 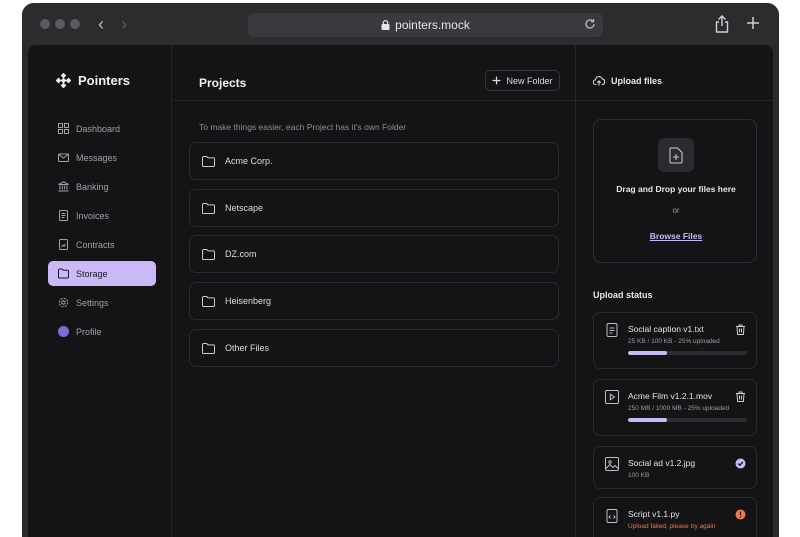 What do you see at coordinates (92, 273) in the screenshot?
I see `sidebar-item-label: Storage` at bounding box center [92, 273].